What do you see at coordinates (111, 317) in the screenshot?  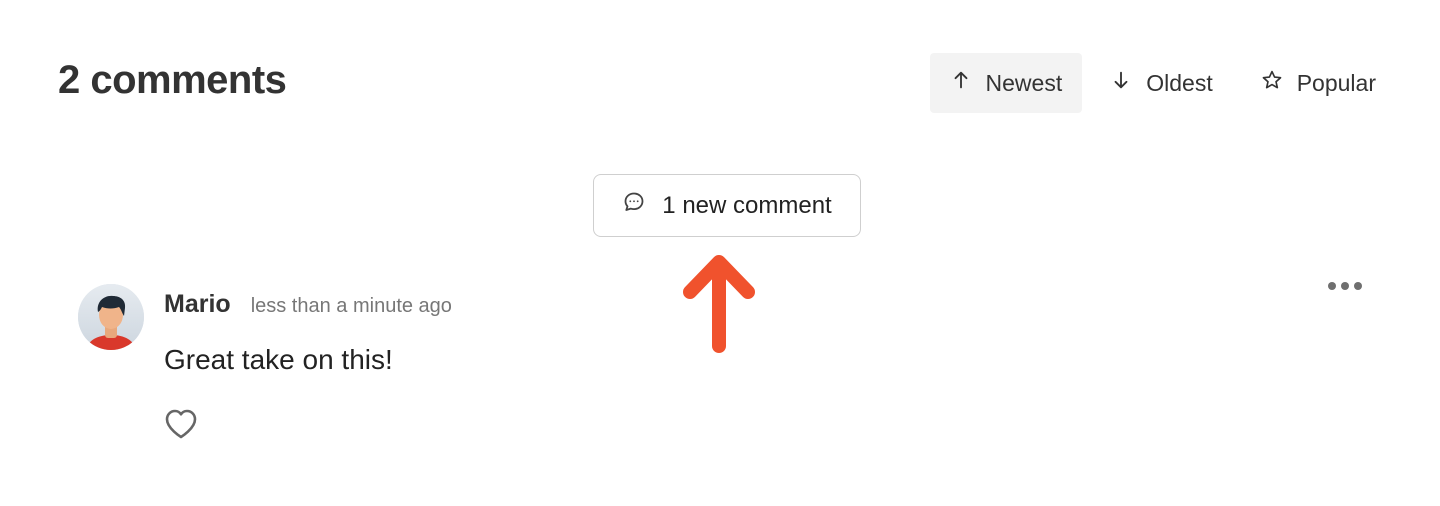 I see `avatar` at bounding box center [111, 317].